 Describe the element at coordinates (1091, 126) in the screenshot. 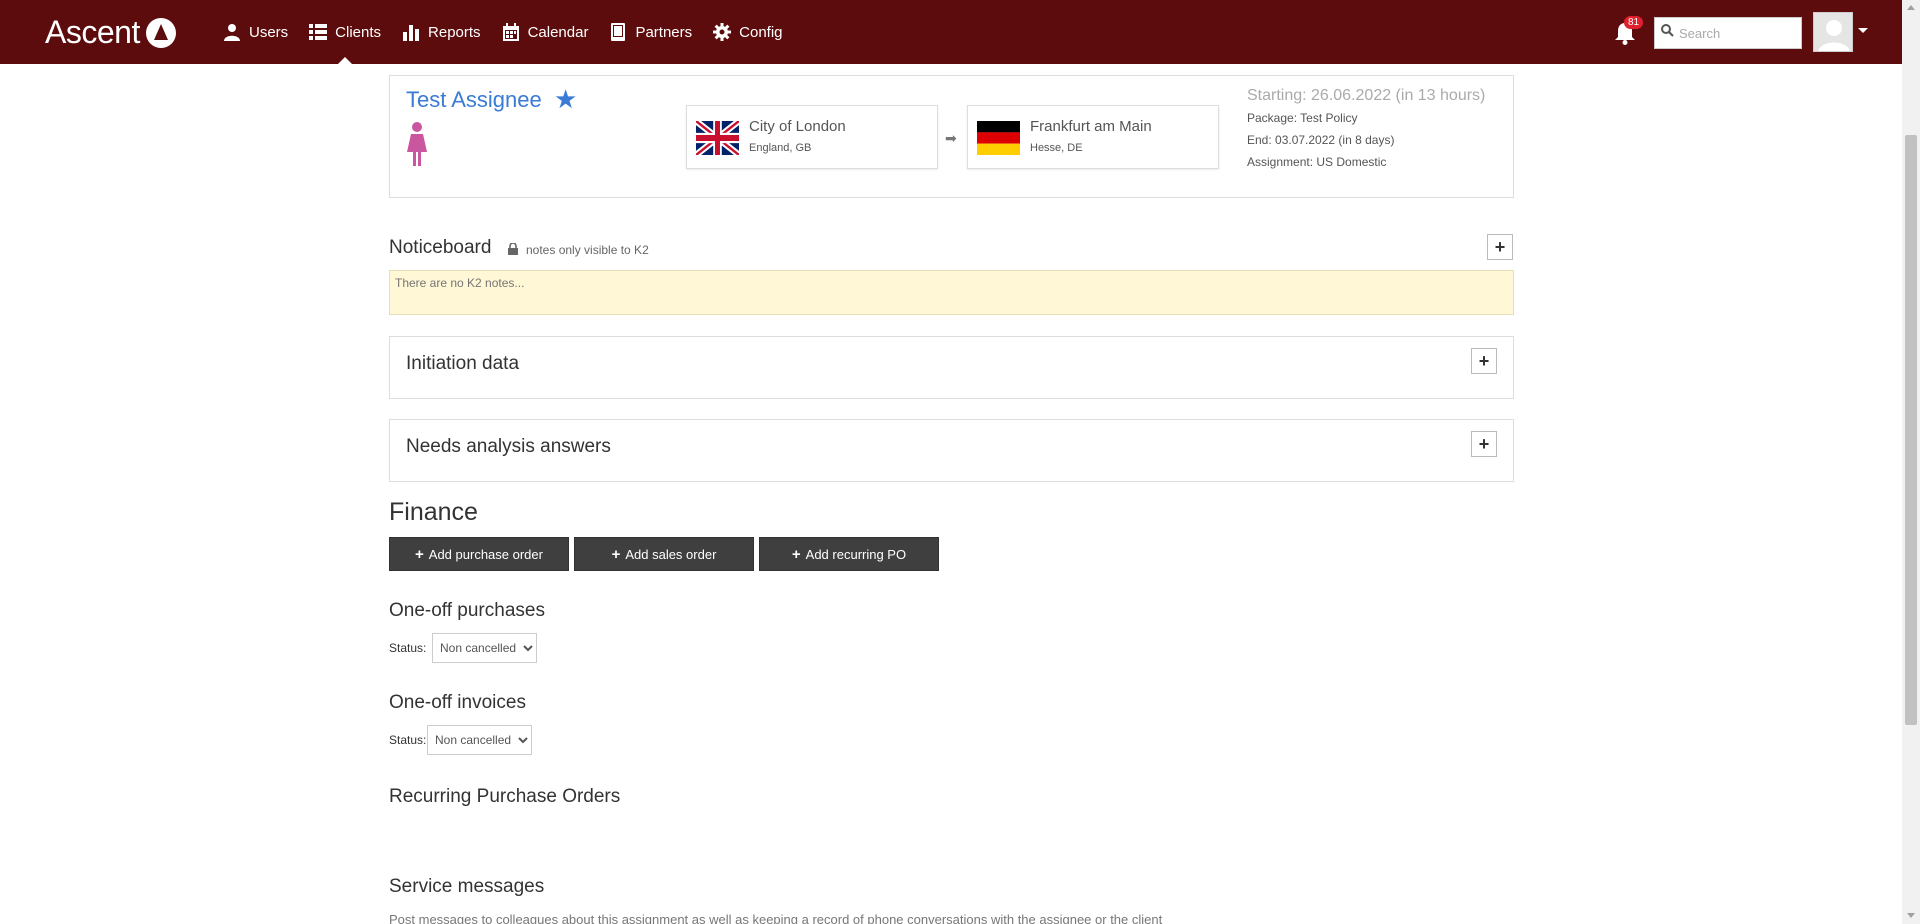

I see `destination-city: Frankfurt am Main` at that location.